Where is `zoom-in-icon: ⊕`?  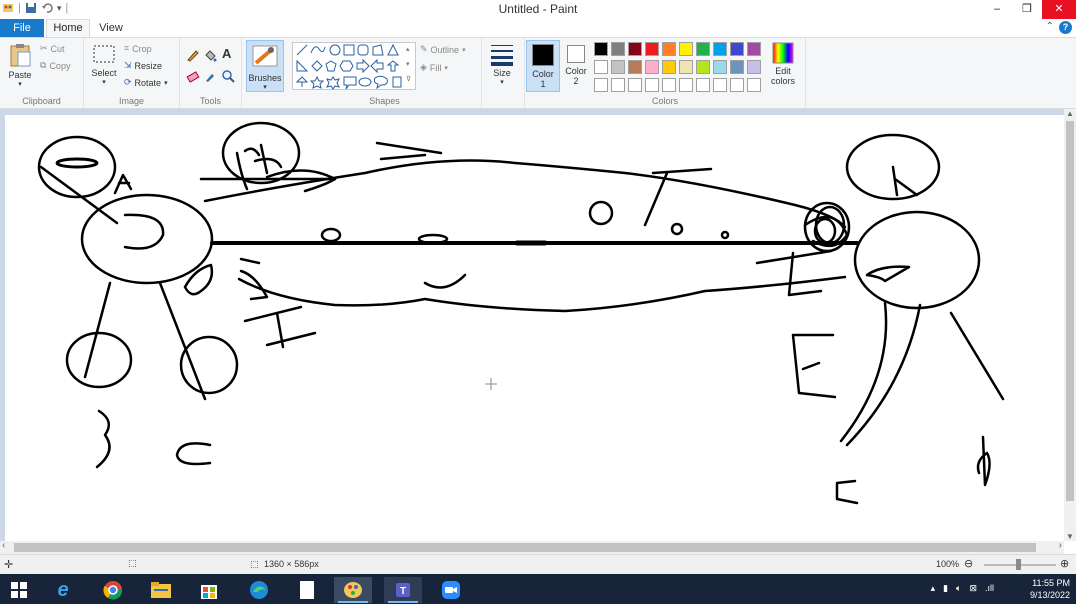
zoom-in-icon: ⊕ is located at coordinates (1064, 563).